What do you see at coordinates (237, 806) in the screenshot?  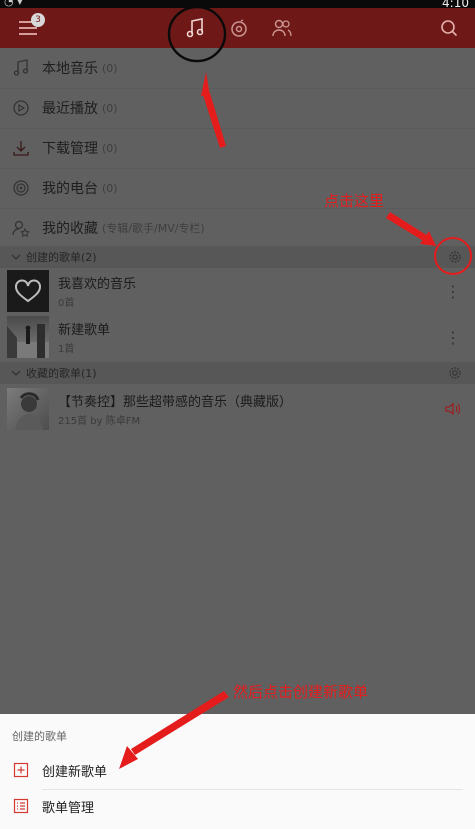 I see `manage-playlists-button: 歌单管理` at bounding box center [237, 806].